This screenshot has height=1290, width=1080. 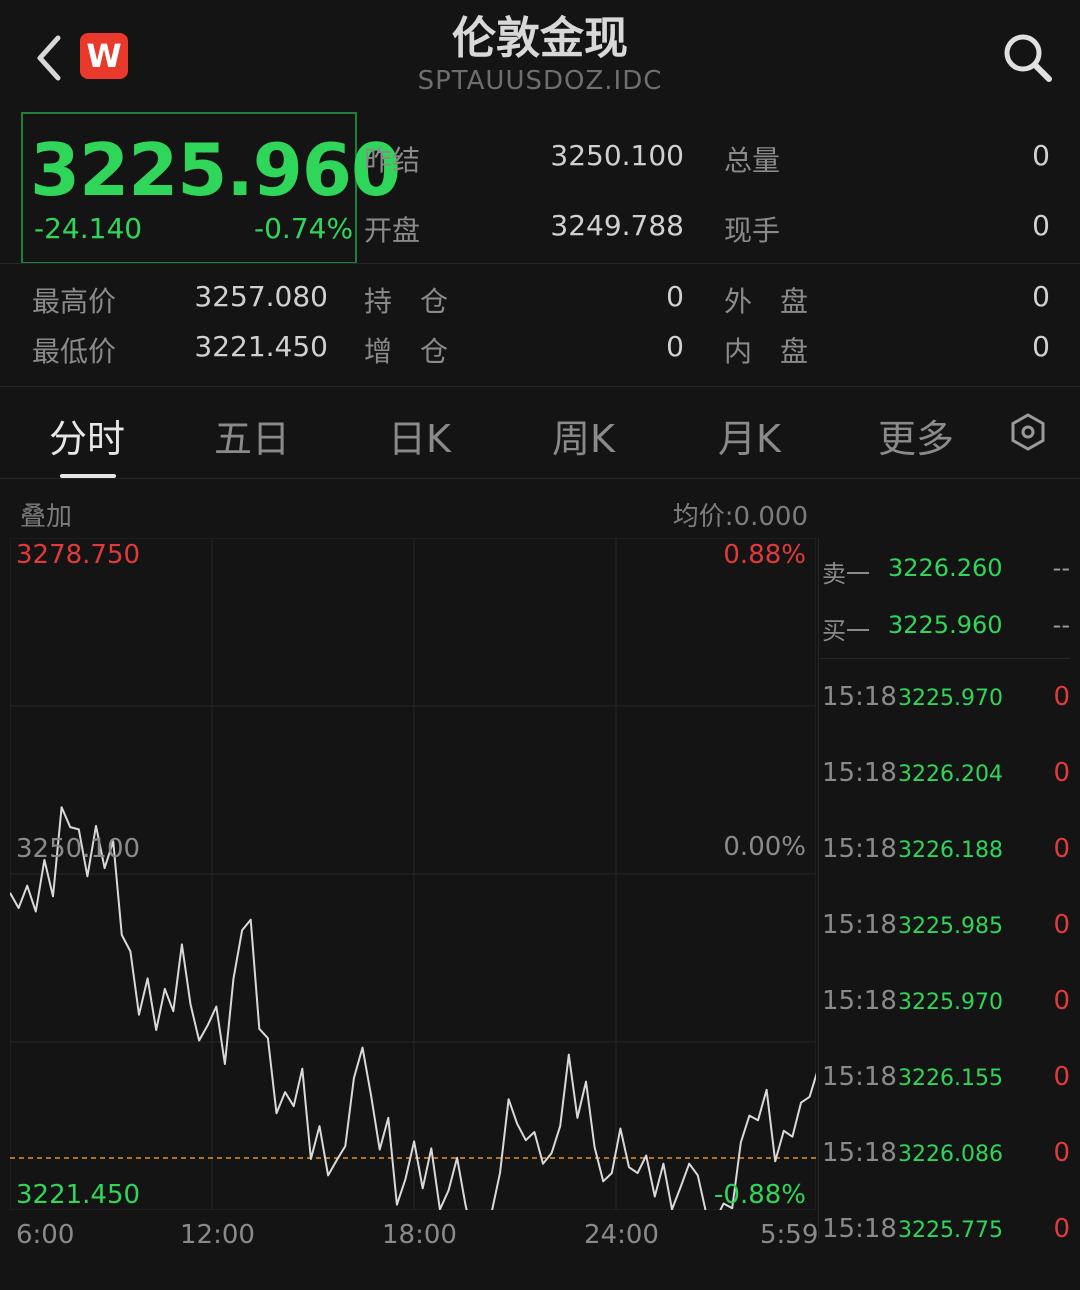 What do you see at coordinates (583, 435) in the screenshot?
I see `tab-weekly-k: 周K` at bounding box center [583, 435].